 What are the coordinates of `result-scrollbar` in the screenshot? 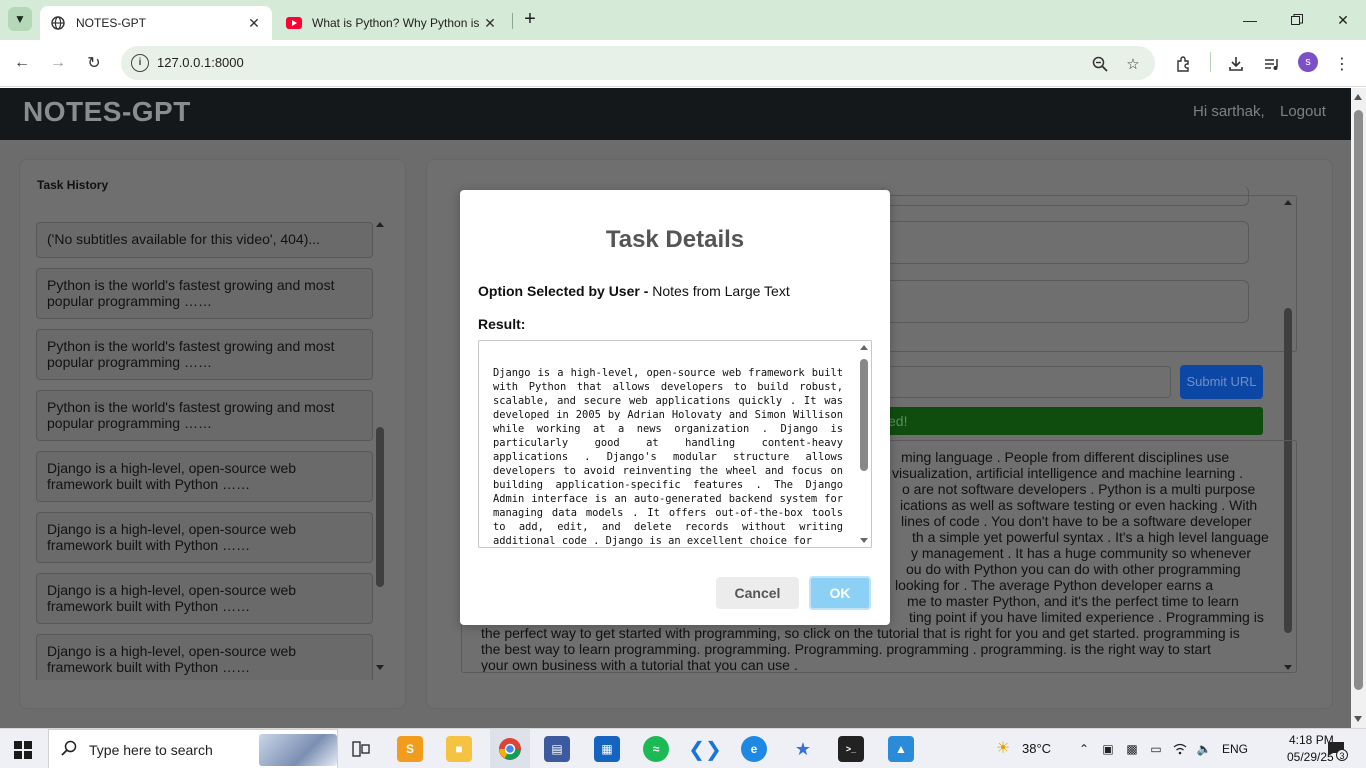 It's located at (864, 444).